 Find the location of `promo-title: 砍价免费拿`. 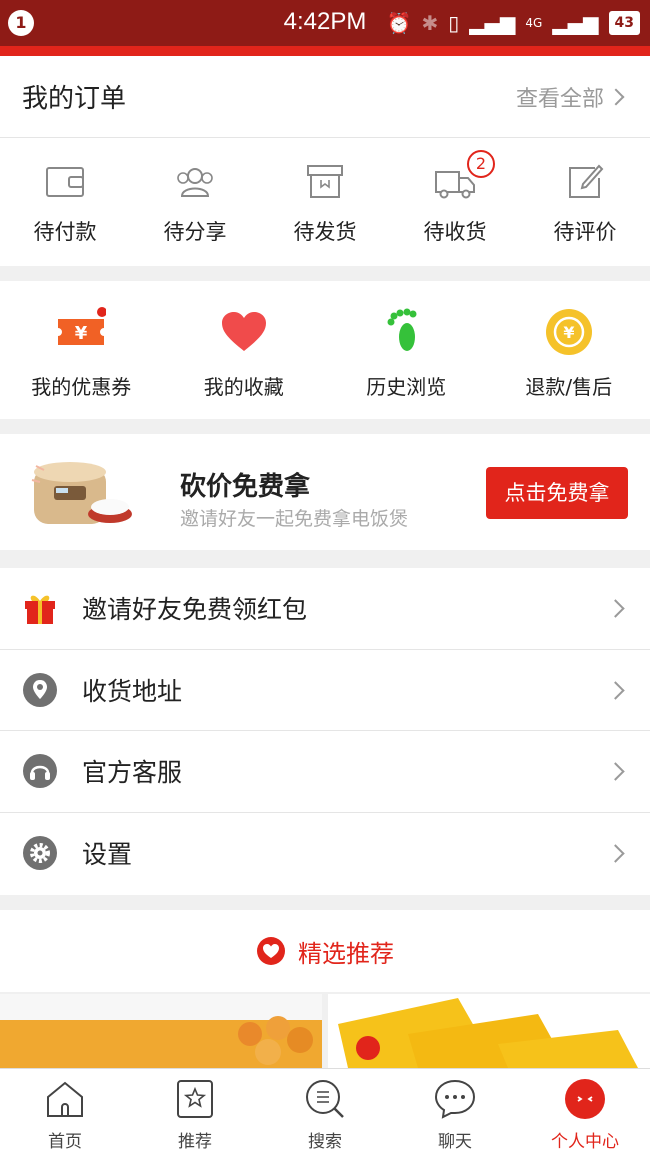

promo-title: 砍价免费拿 is located at coordinates (245, 487).